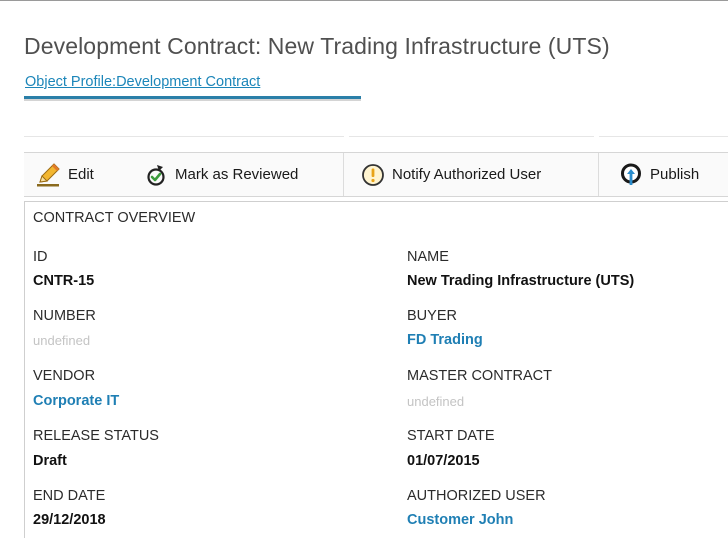 The height and width of the screenshot is (538, 728). I want to click on field-value-id: CNTR-15, so click(64, 281).